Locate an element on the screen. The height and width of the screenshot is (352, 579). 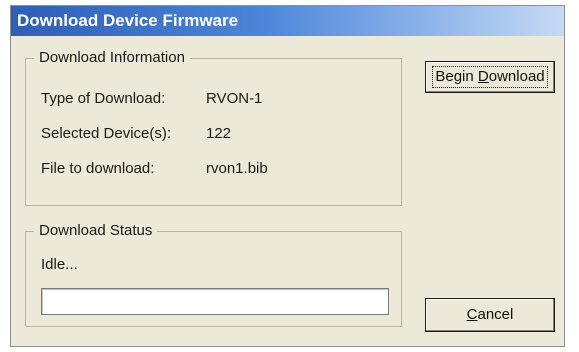
download-information-legend: Download Information is located at coordinates (112, 58).